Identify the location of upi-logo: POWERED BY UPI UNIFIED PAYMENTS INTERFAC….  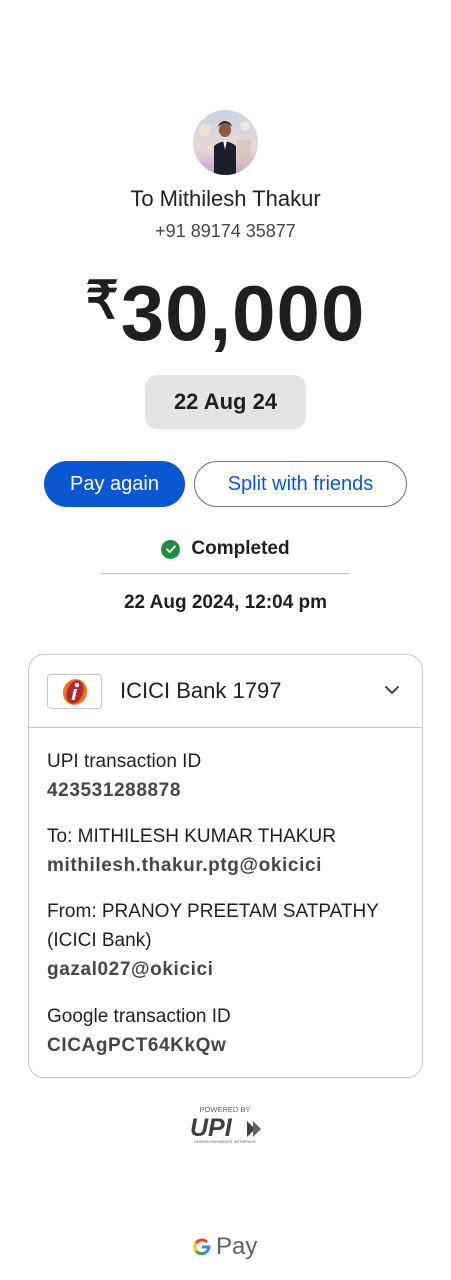
(225, 1124).